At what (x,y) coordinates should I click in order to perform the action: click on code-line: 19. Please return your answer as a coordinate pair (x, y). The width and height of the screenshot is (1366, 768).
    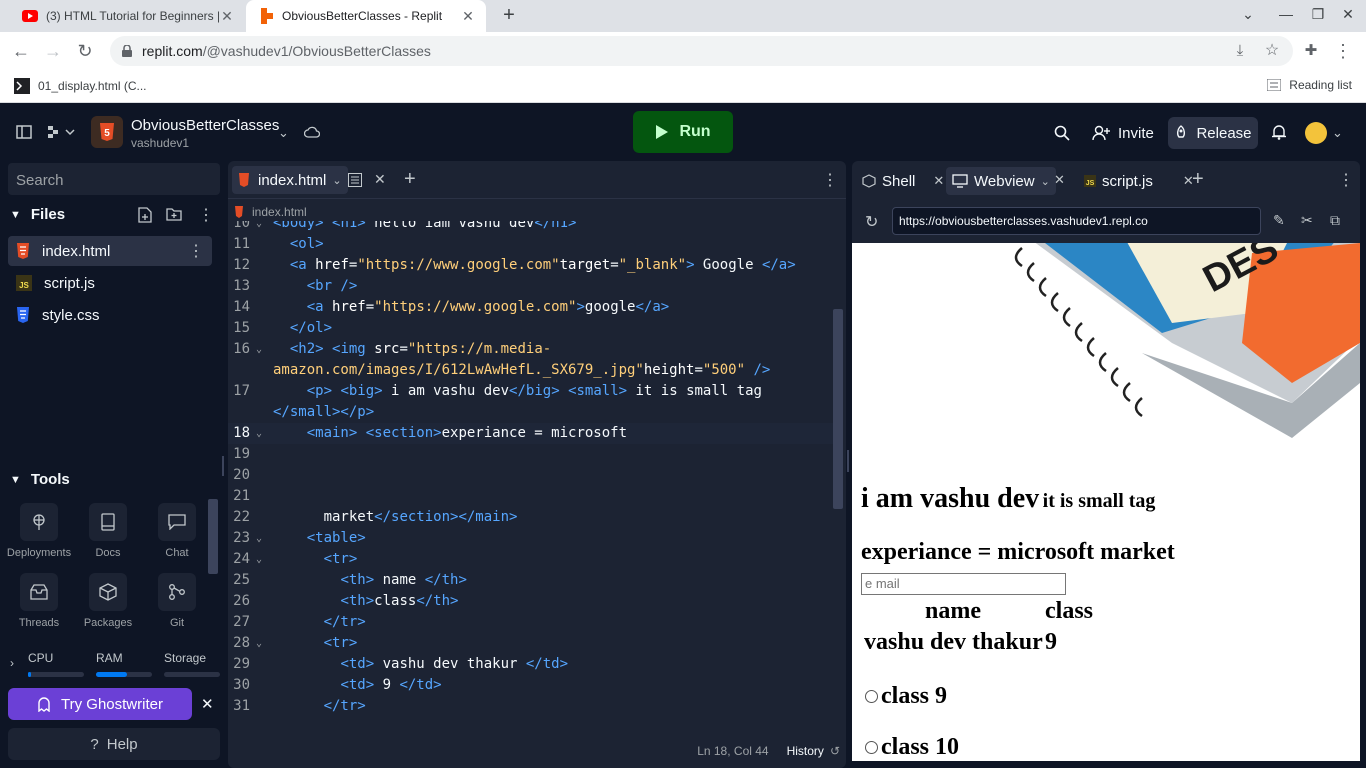
    Looking at the image, I should click on (531, 454).